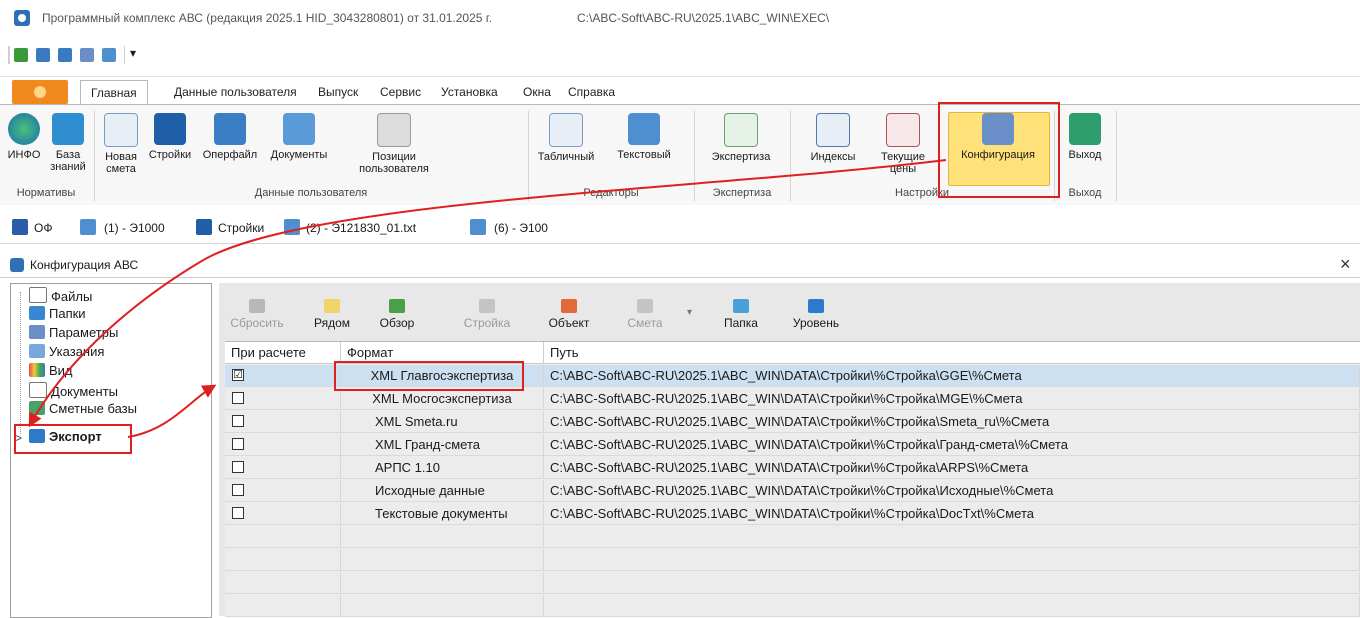  What do you see at coordinates (1345, 264) in the screenshot?
I see `close-icon: ×` at bounding box center [1345, 264].